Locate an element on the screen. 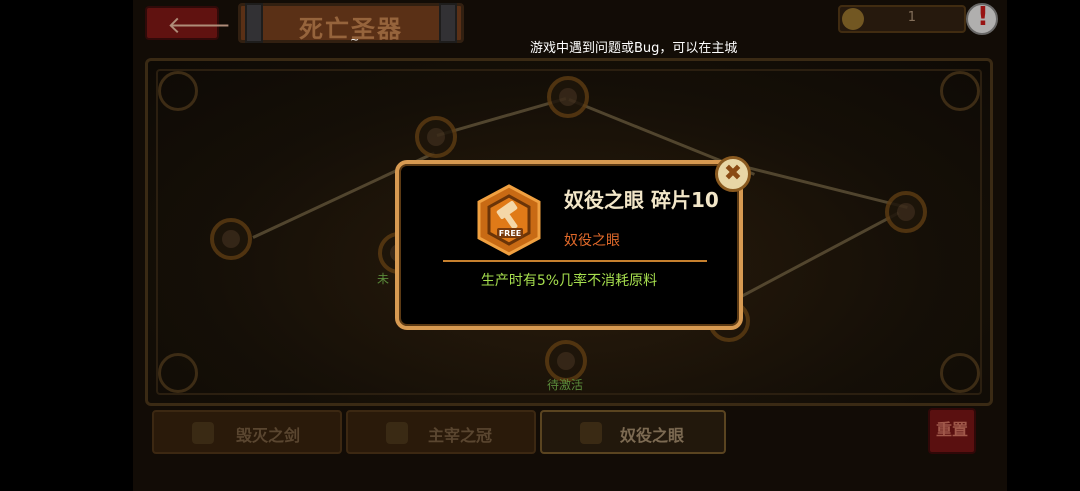 The height and width of the screenshot is (491, 1080). tree-node-boot is located at coordinates (906, 212).